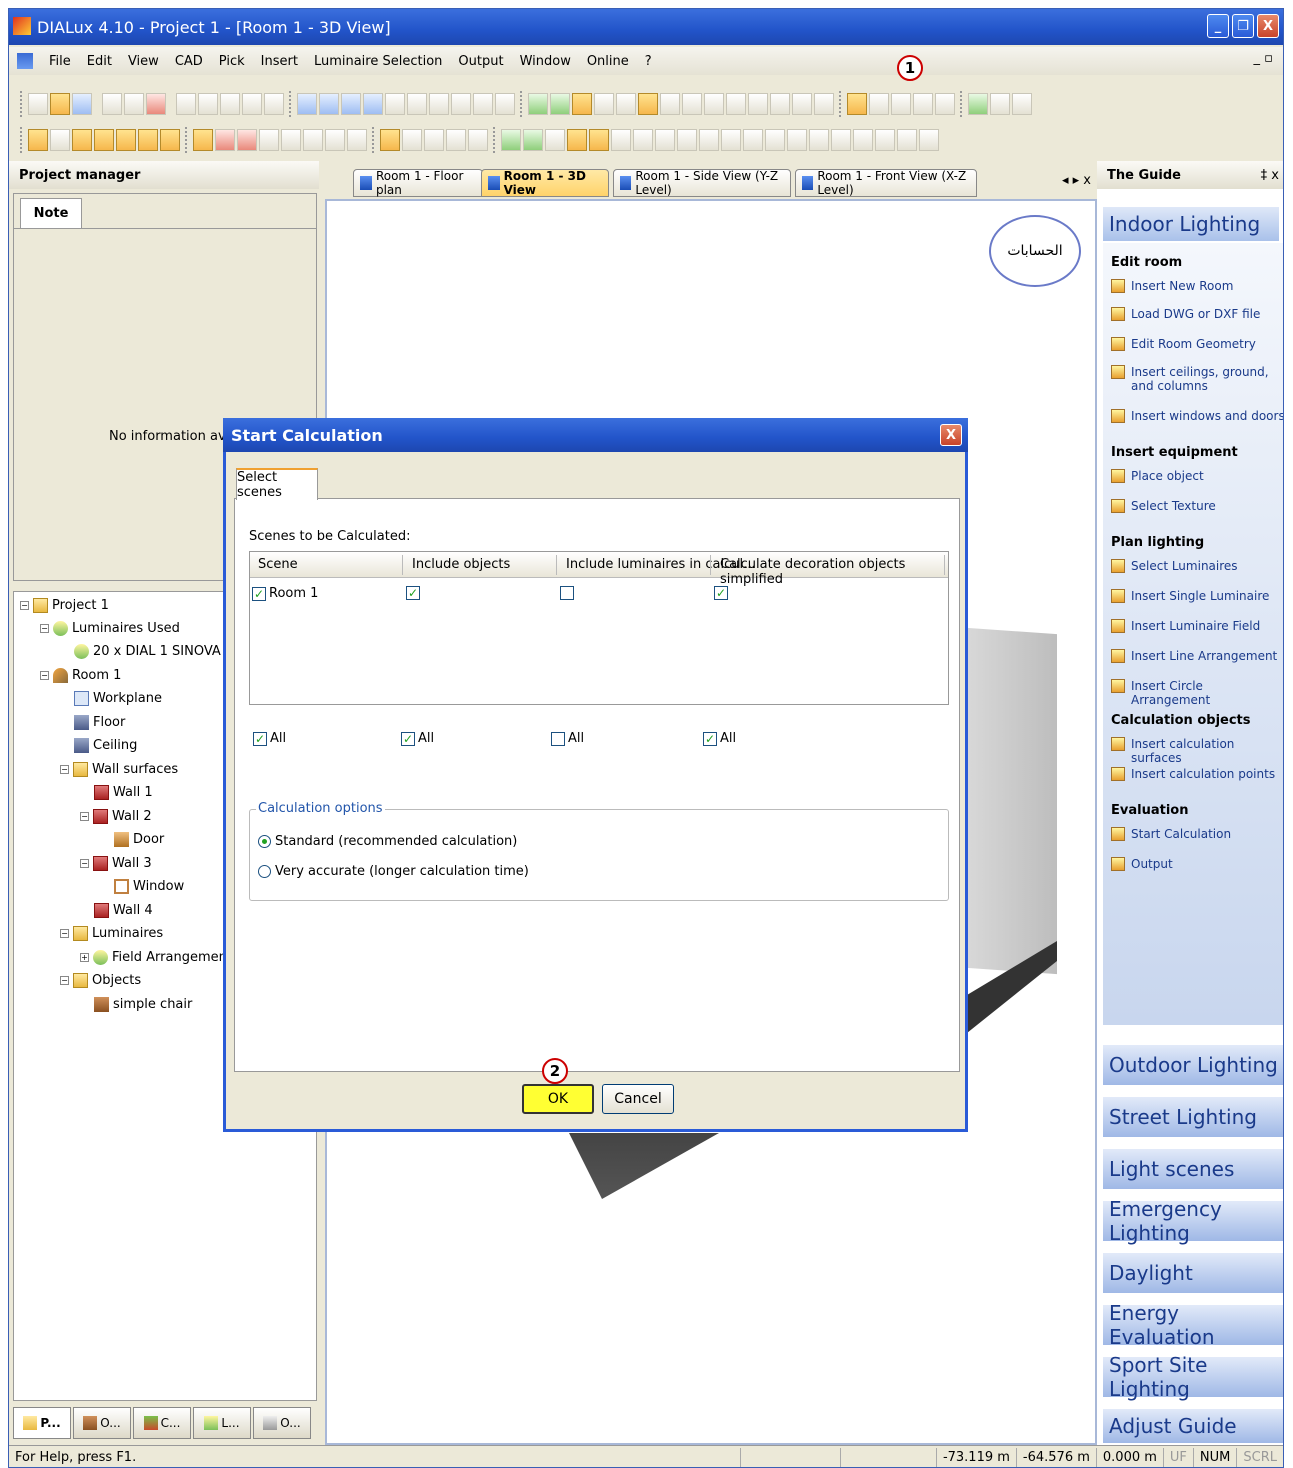  What do you see at coordinates (110, 628) in the screenshot?
I see `tree-item-luminaires-used: − Luminaires Used` at bounding box center [110, 628].